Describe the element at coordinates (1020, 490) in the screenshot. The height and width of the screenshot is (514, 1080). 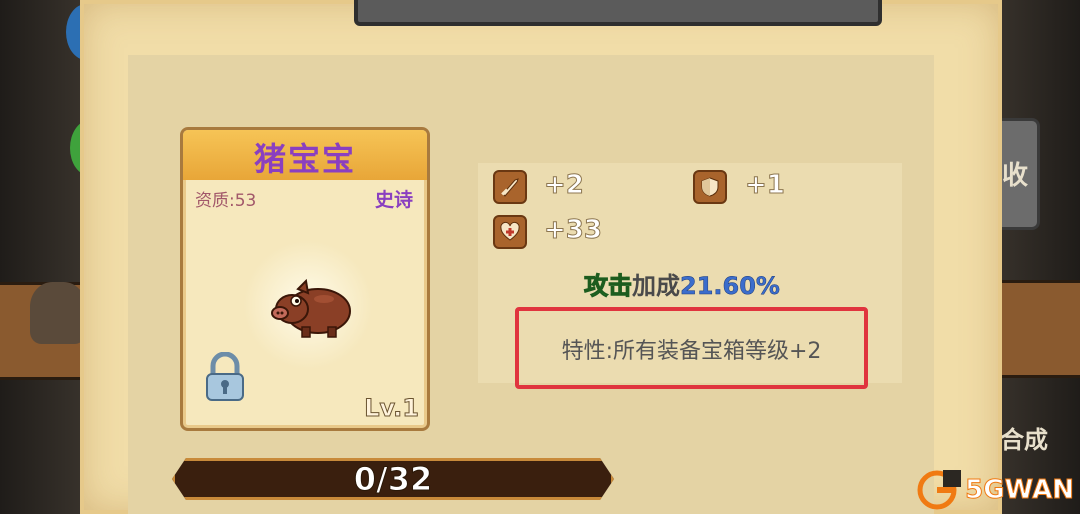
I see `watermark-text: 5GWAN` at that location.